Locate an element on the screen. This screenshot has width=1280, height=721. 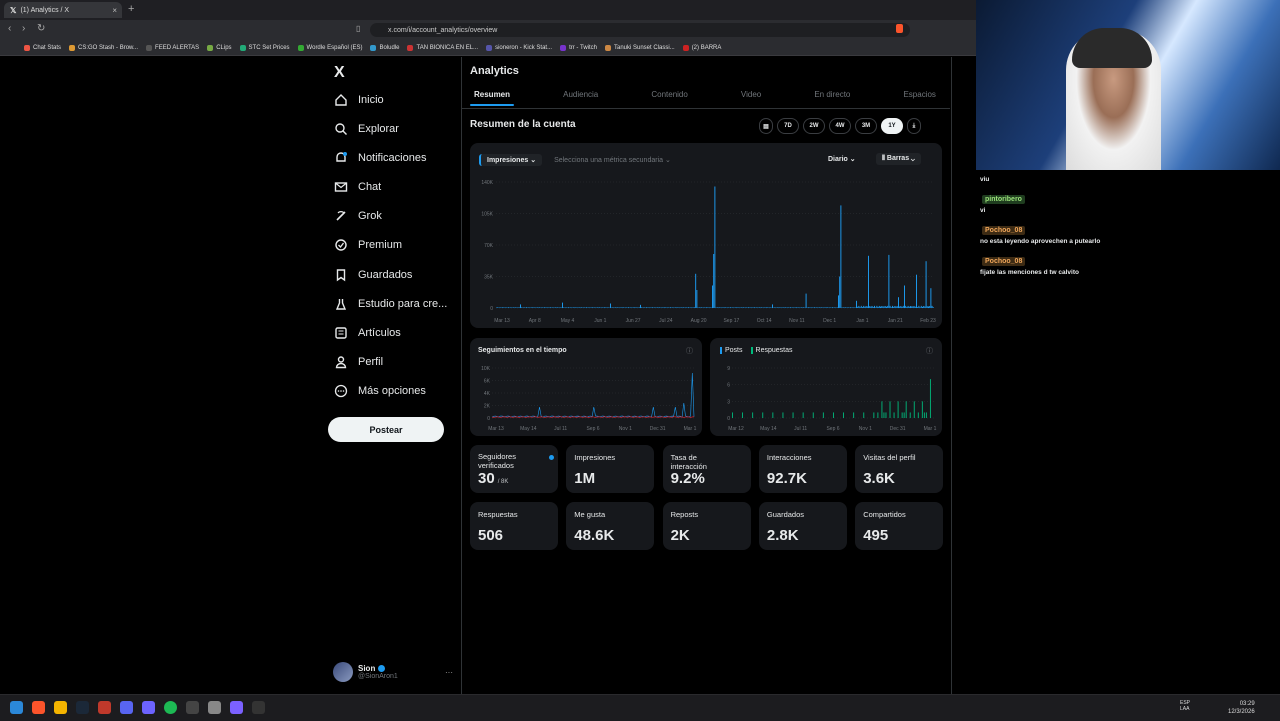
sidebar-item-explorar: Explorar is located at coordinates (366, 129).